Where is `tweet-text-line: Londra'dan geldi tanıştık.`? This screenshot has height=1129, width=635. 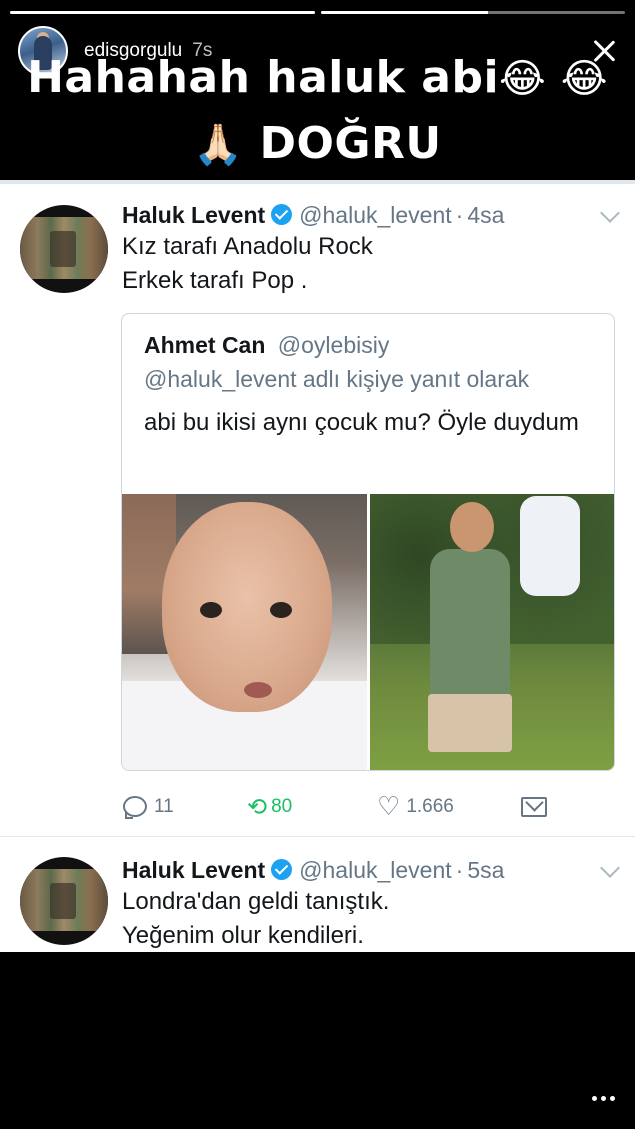
tweet-text-line: Londra'dan geldi tanıştık. is located at coordinates (256, 901).